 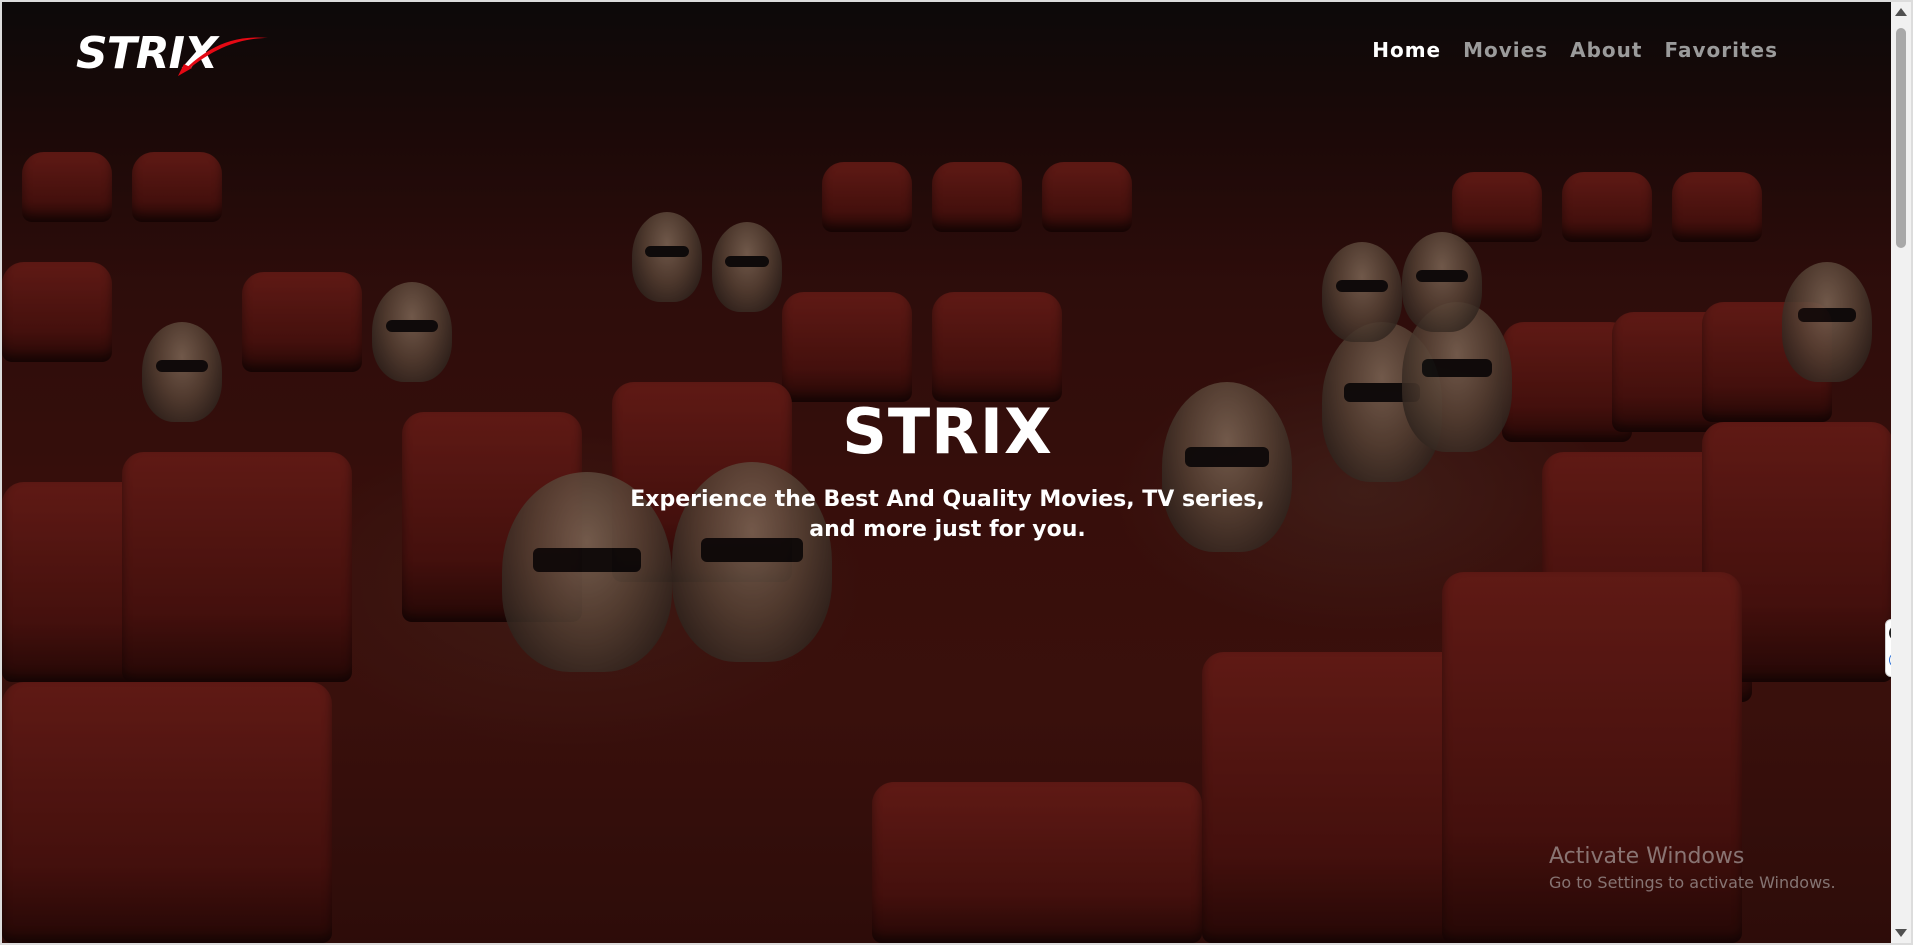 I want to click on scroll-down-arrow-icon, so click(x=1901, y=933).